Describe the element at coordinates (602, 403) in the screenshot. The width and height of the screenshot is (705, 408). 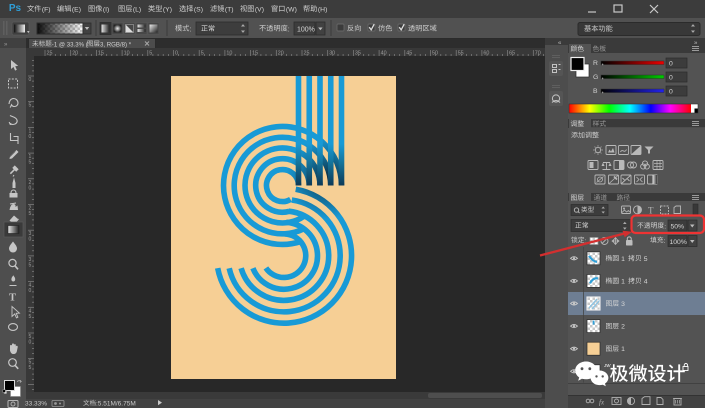
I see `svg-text: fx` at that location.